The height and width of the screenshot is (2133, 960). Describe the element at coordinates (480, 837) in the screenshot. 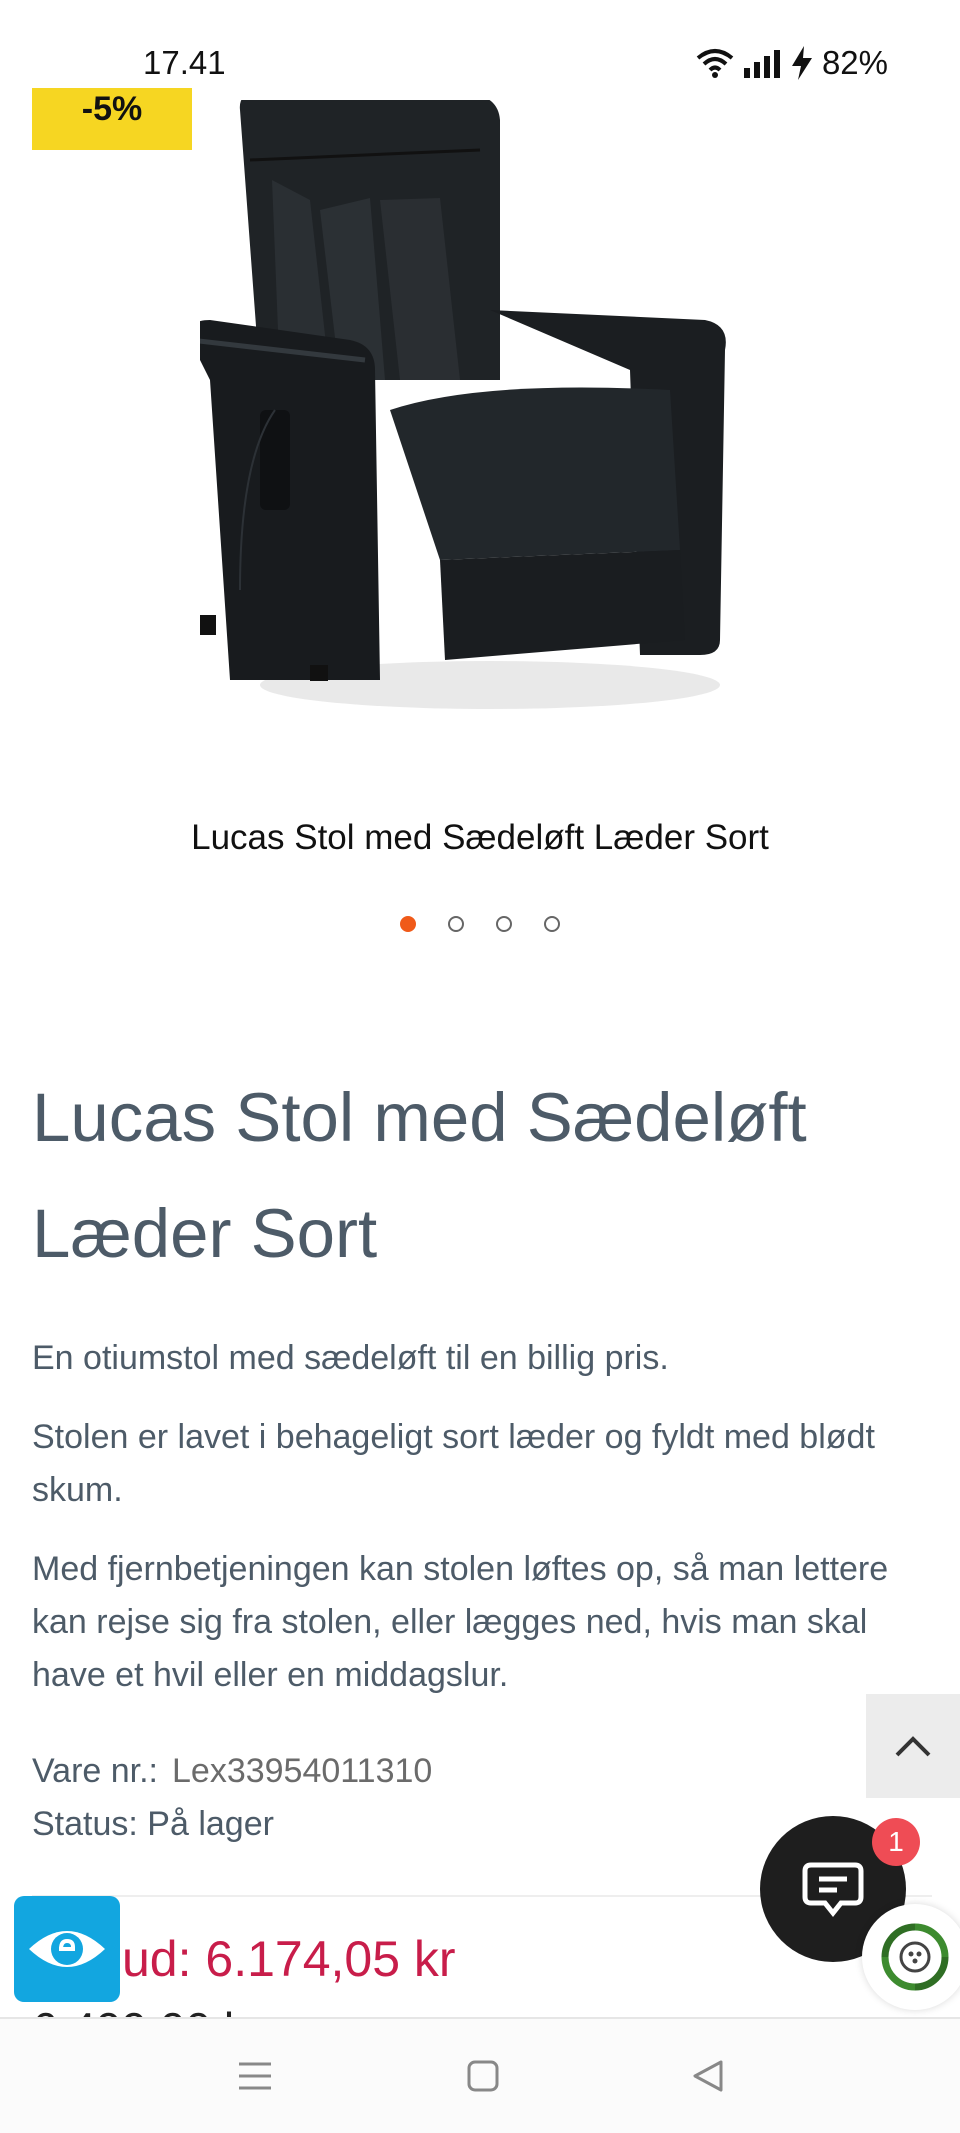

I see `image-caption: Lucas Stol med Sædeløft Læder Sort` at that location.